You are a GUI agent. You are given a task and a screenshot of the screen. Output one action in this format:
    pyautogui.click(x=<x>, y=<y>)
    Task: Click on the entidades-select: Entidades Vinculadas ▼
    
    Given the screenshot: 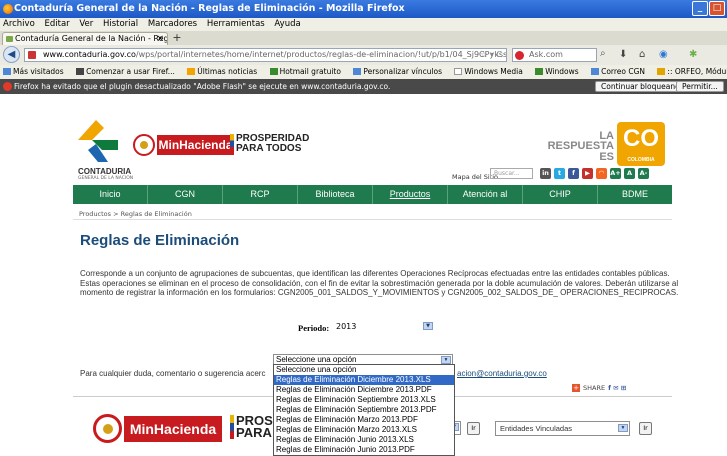 What is the action you would take?
    pyautogui.click(x=562, y=428)
    